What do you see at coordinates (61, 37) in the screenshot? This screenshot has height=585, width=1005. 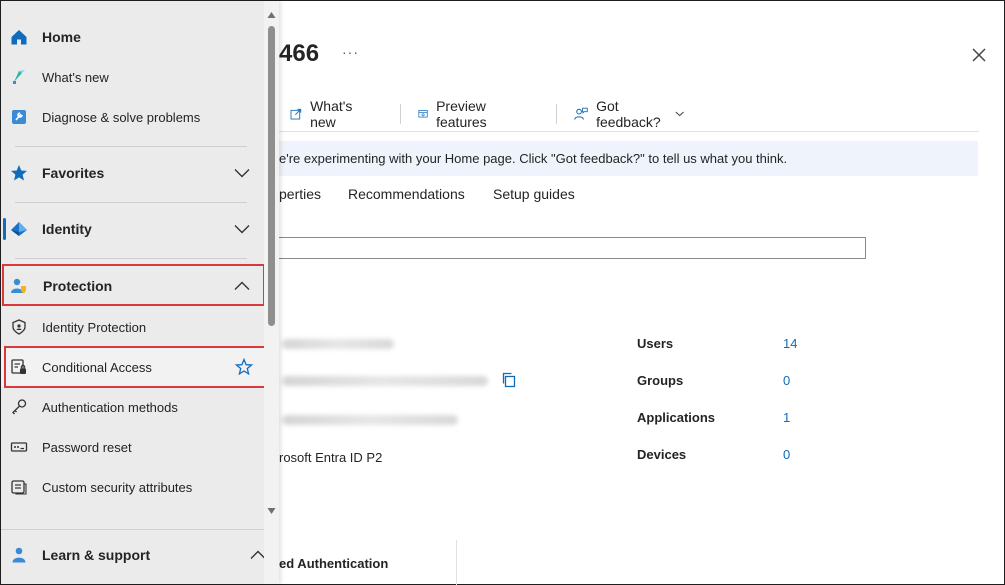 I see `nav-label-home: Home` at bounding box center [61, 37].